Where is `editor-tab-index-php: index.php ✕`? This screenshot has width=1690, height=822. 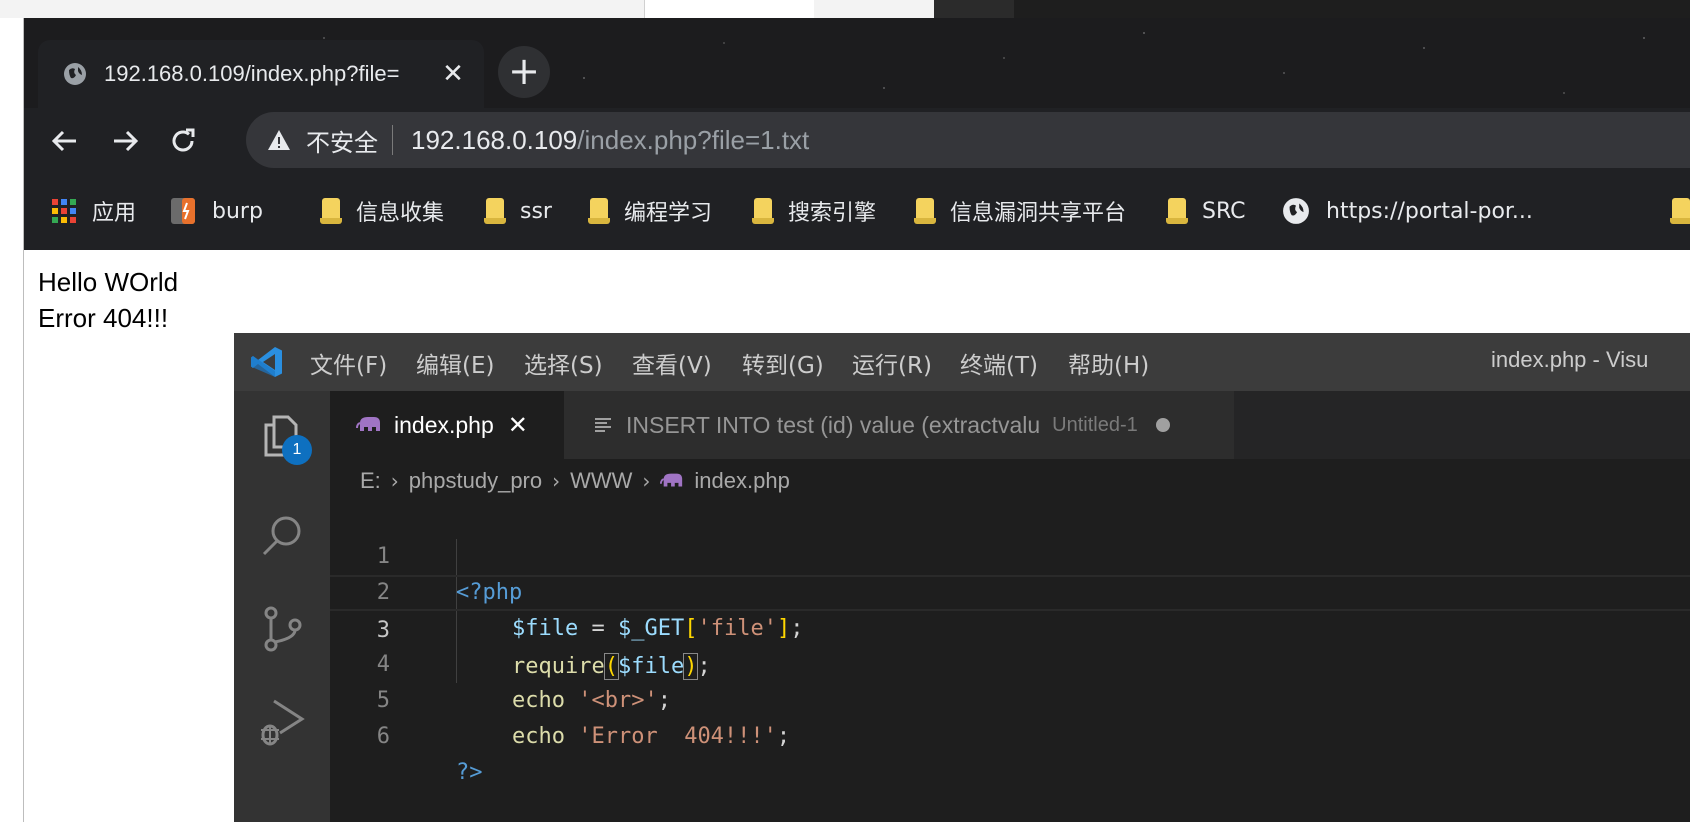
editor-tab-index-php: index.php ✕ is located at coordinates (447, 425).